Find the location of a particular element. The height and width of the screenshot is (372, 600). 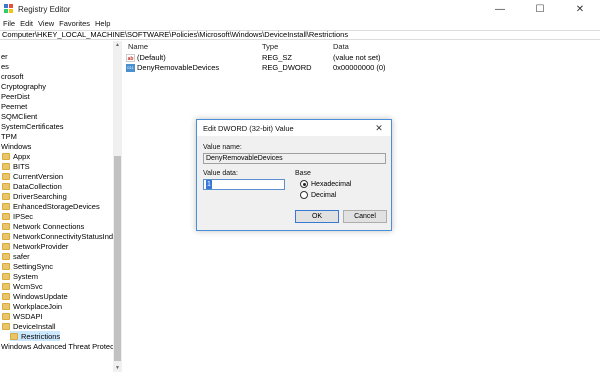

tree-item-label: PeerDist is located at coordinates (15, 96).